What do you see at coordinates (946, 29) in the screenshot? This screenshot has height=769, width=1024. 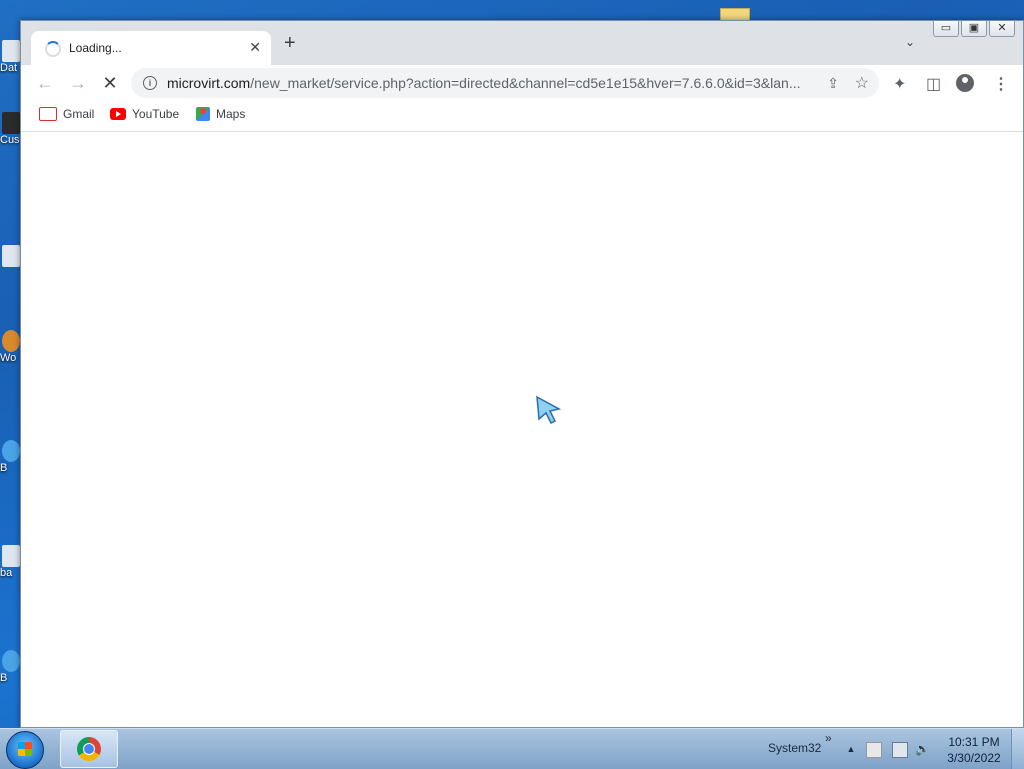 I see `minimize-button: ▭` at bounding box center [946, 29].